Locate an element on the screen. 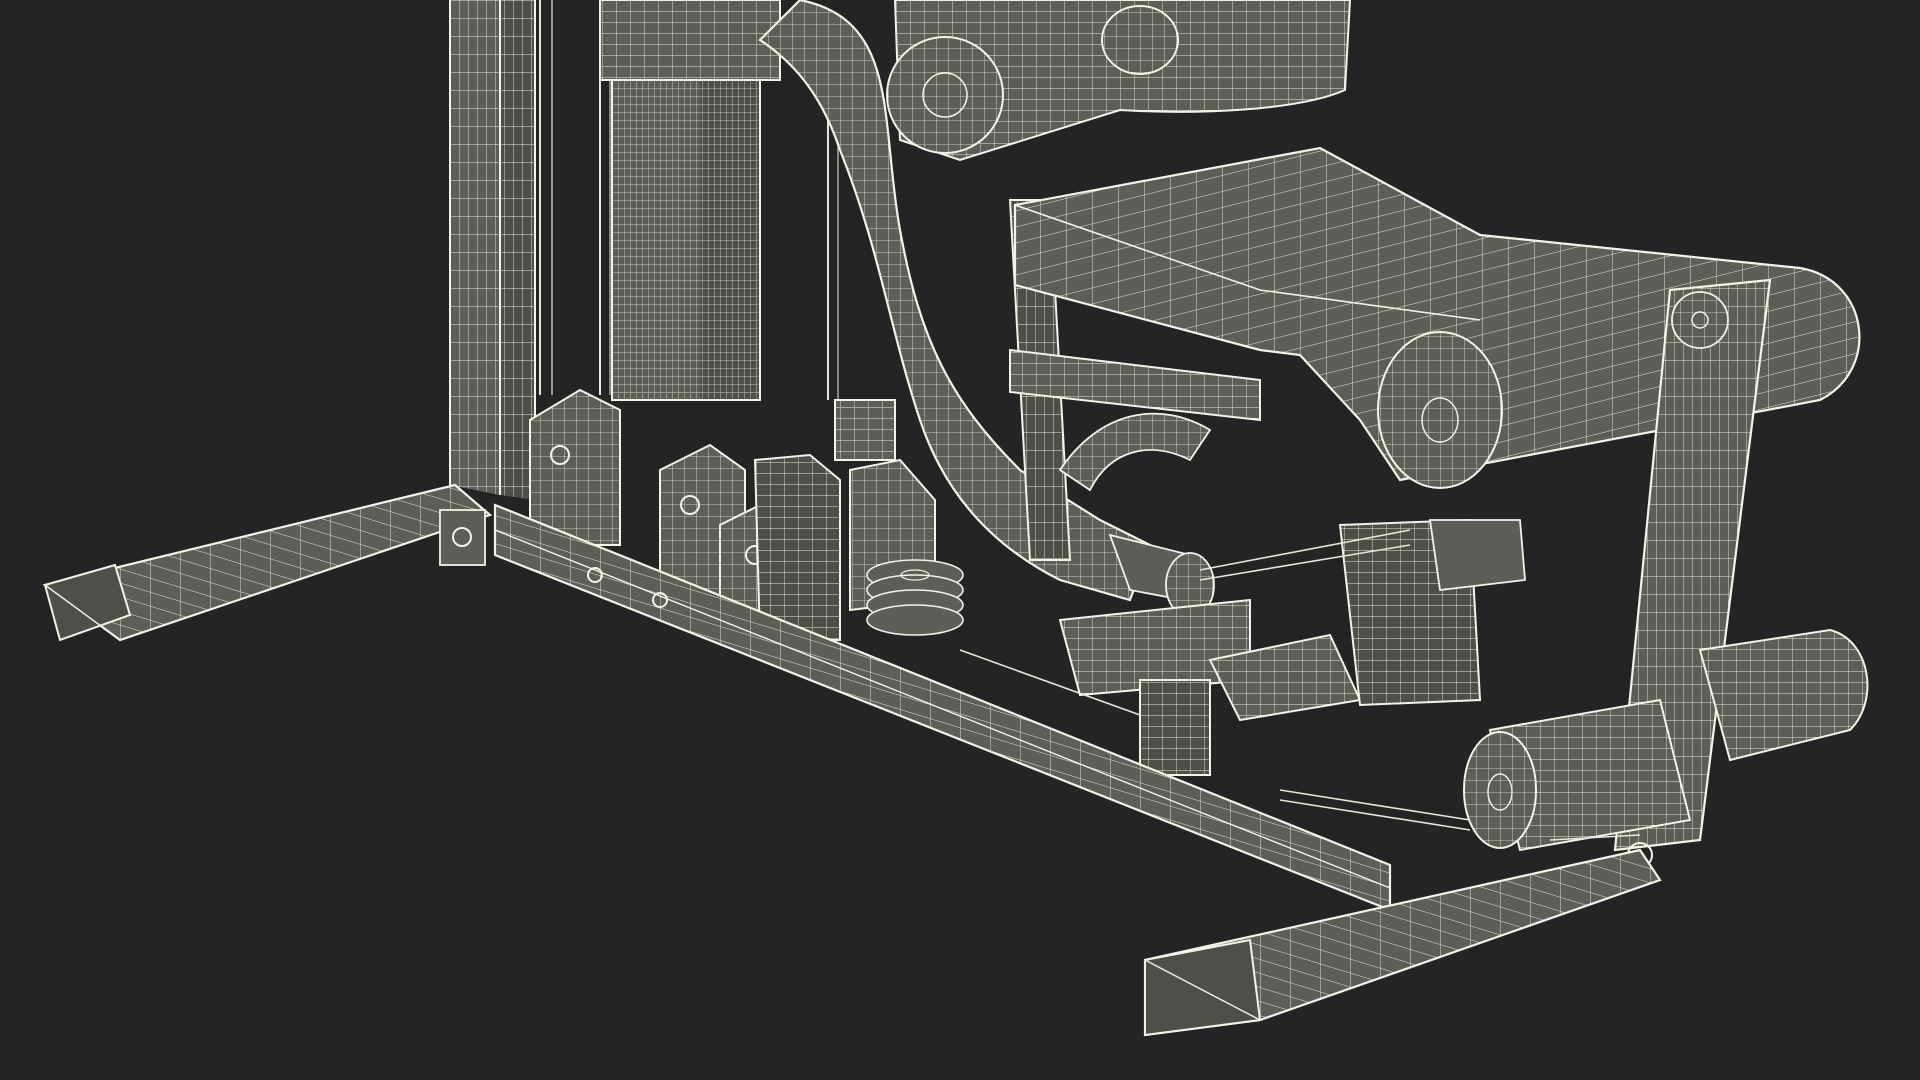  weight-stack is located at coordinates (690, 200).